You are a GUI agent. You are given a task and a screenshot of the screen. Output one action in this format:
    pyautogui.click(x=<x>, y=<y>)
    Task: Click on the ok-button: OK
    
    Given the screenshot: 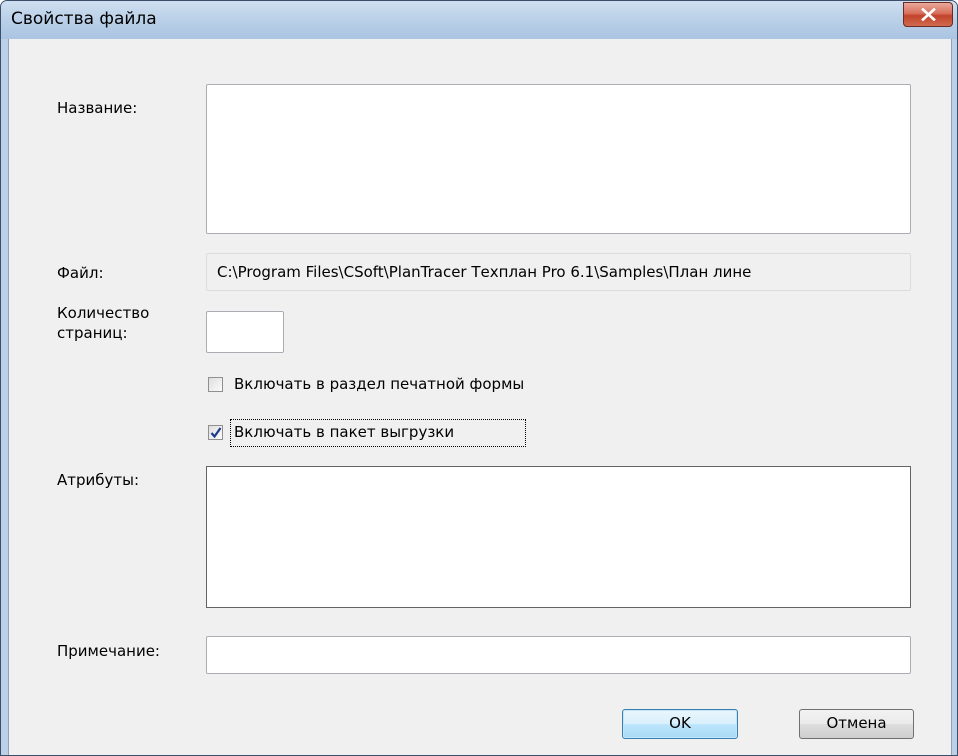 What is the action you would take?
    pyautogui.click(x=680, y=724)
    